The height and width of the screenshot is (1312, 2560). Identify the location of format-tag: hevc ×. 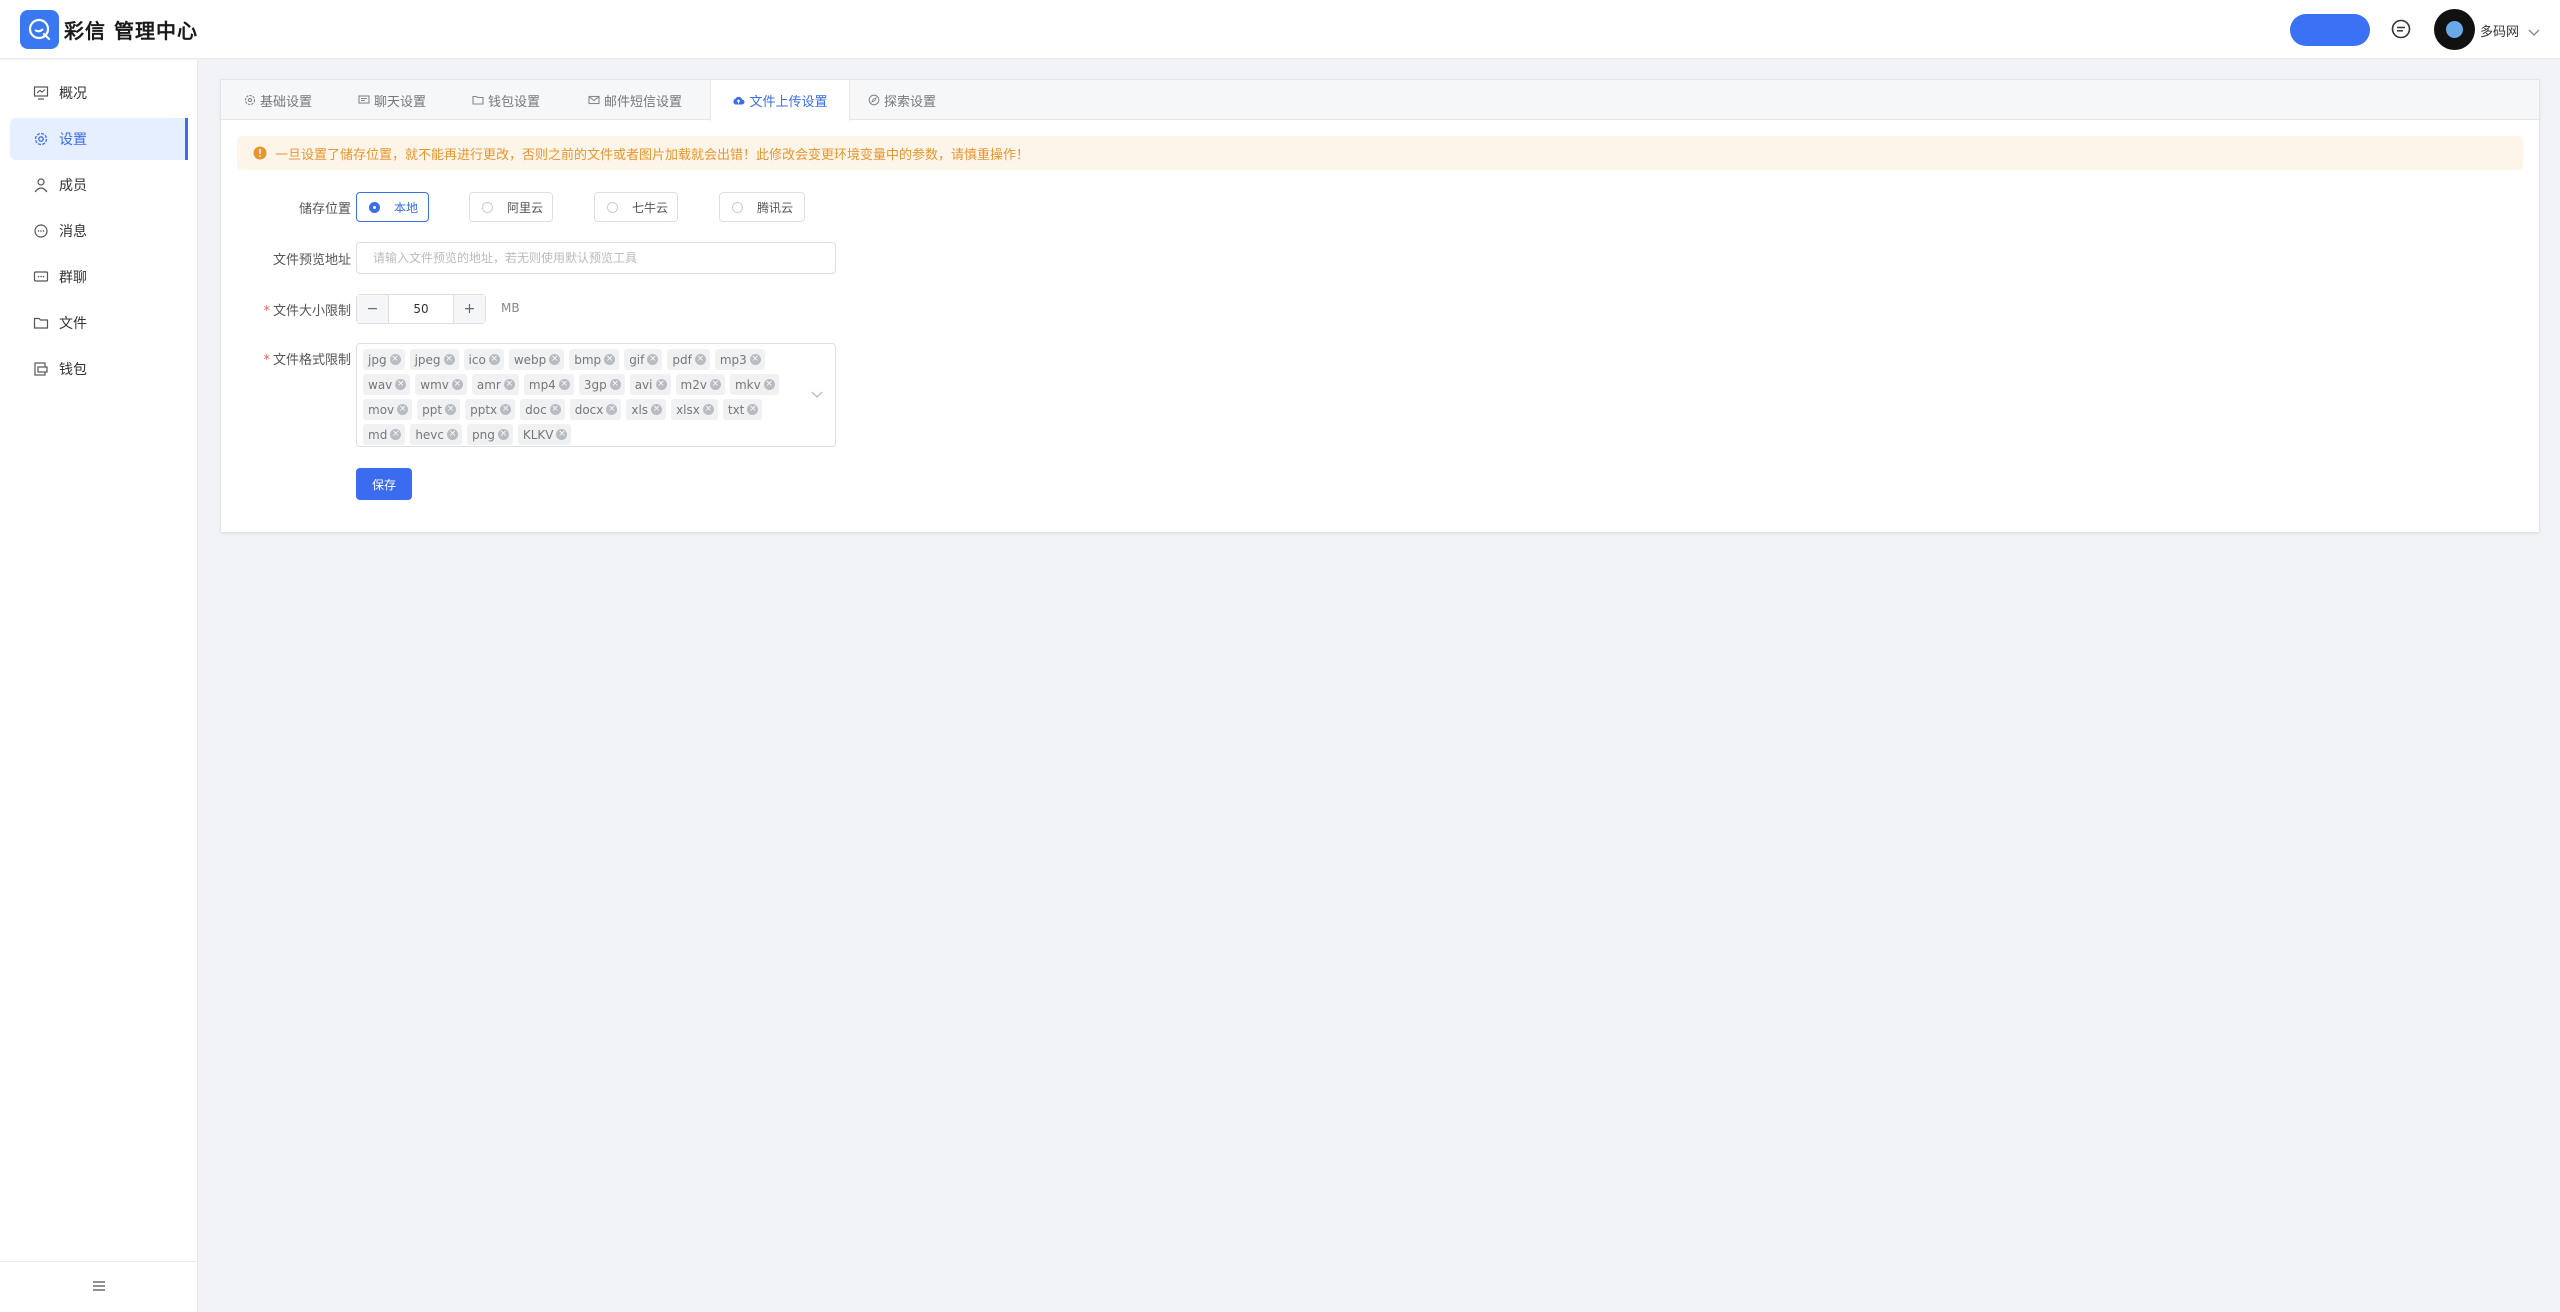
(436, 434).